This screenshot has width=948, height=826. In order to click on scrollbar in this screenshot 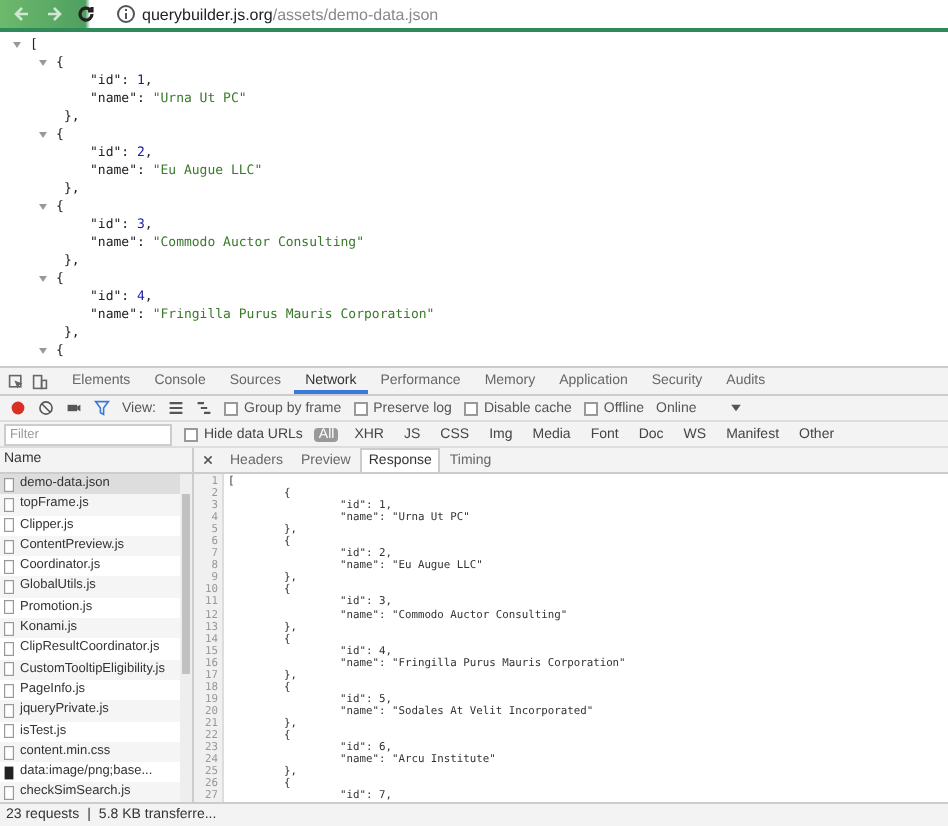, I will do `click(186, 638)`.